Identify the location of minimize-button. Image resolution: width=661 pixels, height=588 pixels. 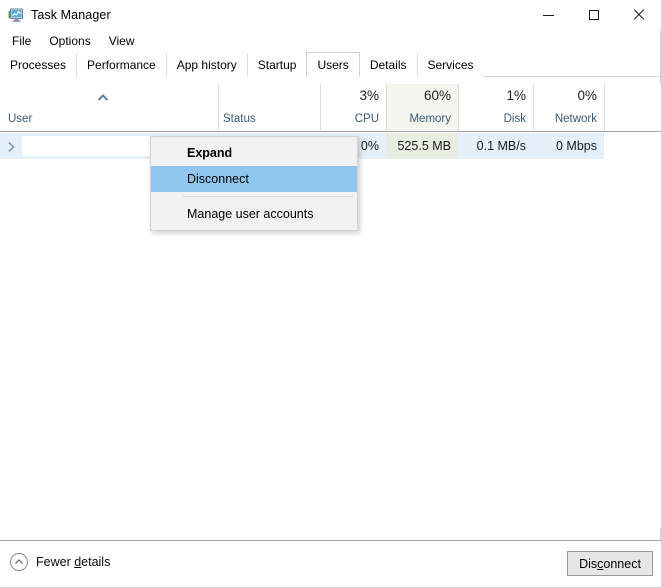
(548, 15).